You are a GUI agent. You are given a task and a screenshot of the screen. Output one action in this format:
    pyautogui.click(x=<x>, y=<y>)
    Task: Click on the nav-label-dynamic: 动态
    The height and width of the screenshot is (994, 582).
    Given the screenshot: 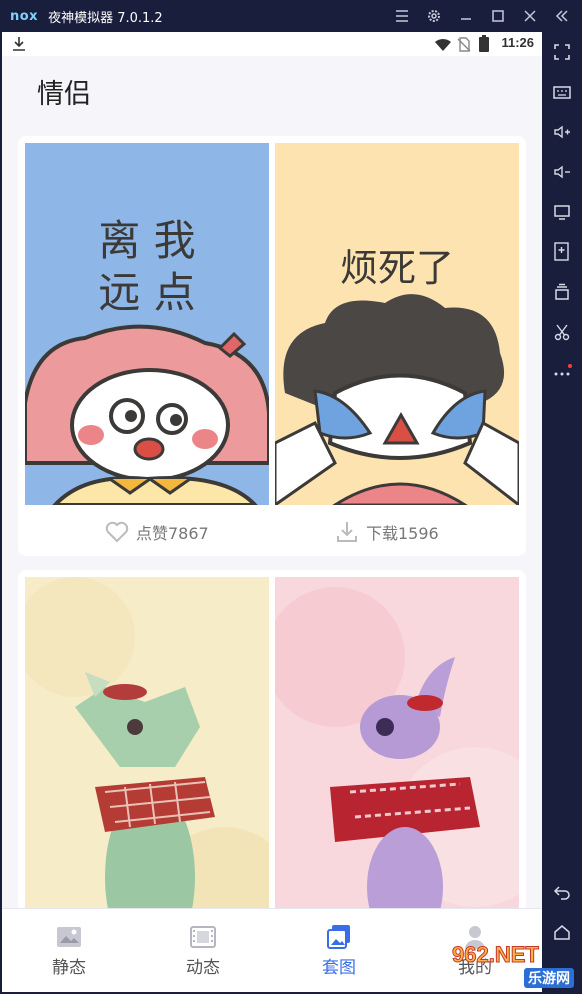 What is the action you would take?
    pyautogui.click(x=203, y=968)
    